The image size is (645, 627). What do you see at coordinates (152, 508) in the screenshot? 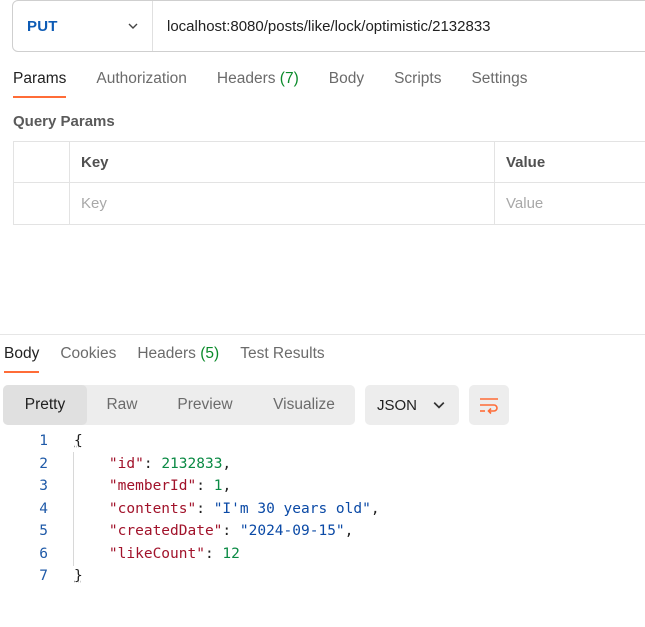
I see `json-key: "contents"` at bounding box center [152, 508].